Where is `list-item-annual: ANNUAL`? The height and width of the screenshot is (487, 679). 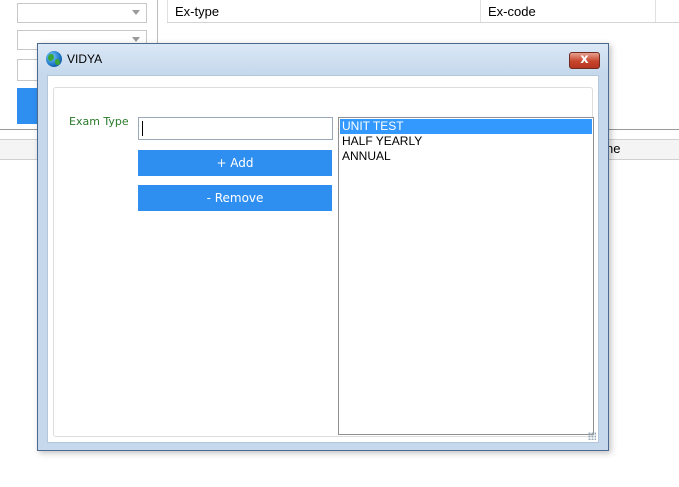
list-item-annual: ANNUAL is located at coordinates (466, 156).